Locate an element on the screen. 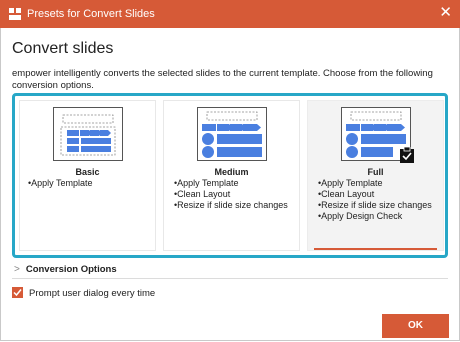 This screenshot has height=342, width=460. design-check-clipboard-icon is located at coordinates (407, 155).